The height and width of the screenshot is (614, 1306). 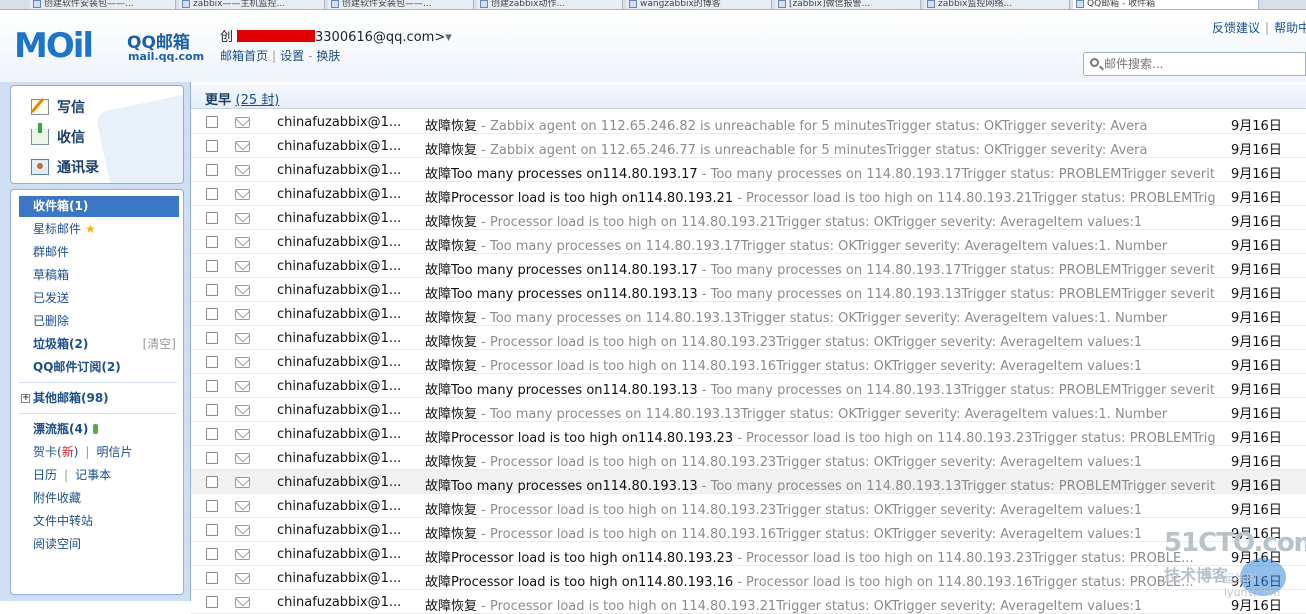 What do you see at coordinates (1194, 64) in the screenshot?
I see `mail-search-box` at bounding box center [1194, 64].